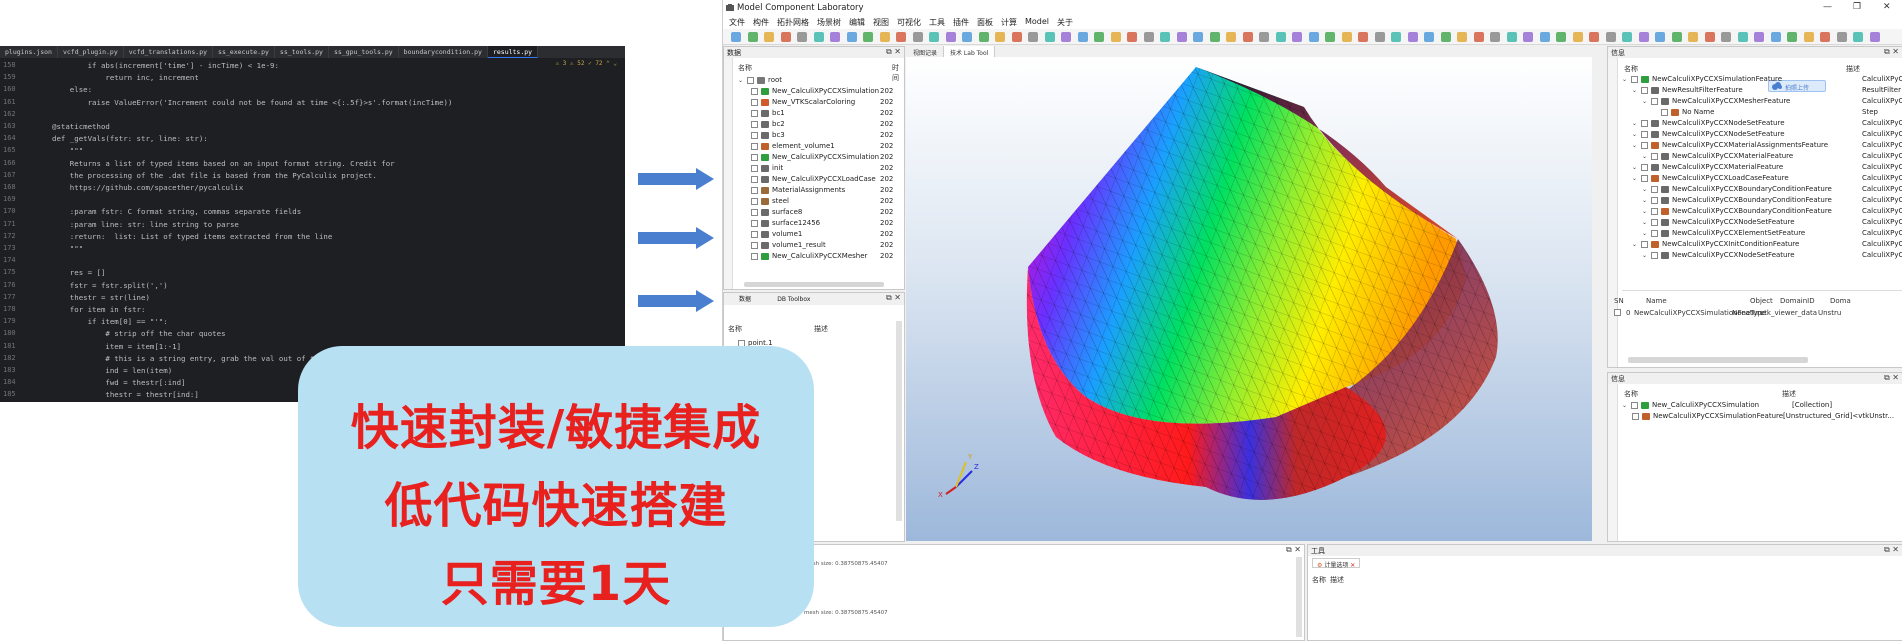  Describe the element at coordinates (745, 299) in the screenshot. I see `tab-data: 数据` at that location.